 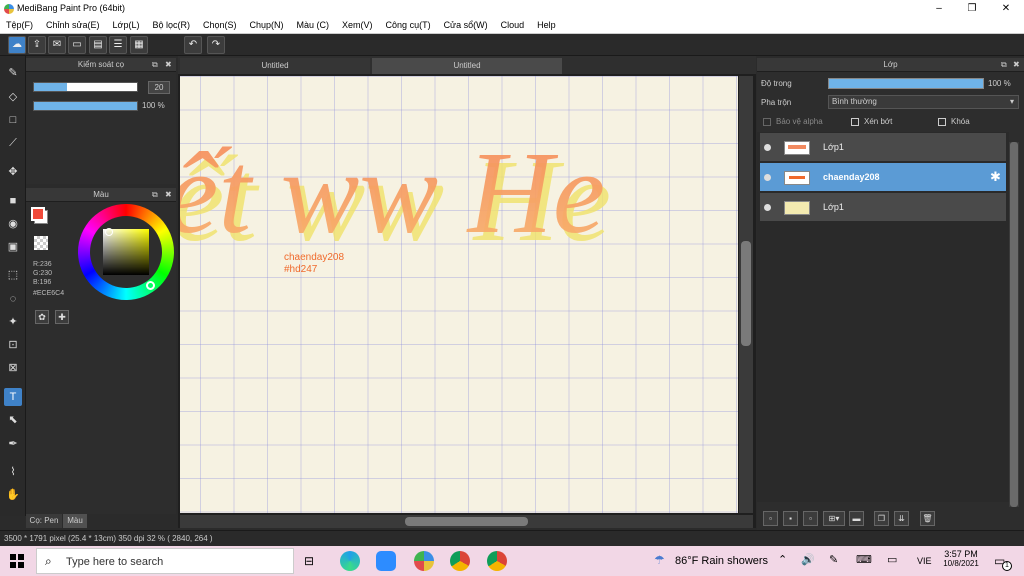 I want to click on trash-icon: 🗑, so click(x=927, y=518).